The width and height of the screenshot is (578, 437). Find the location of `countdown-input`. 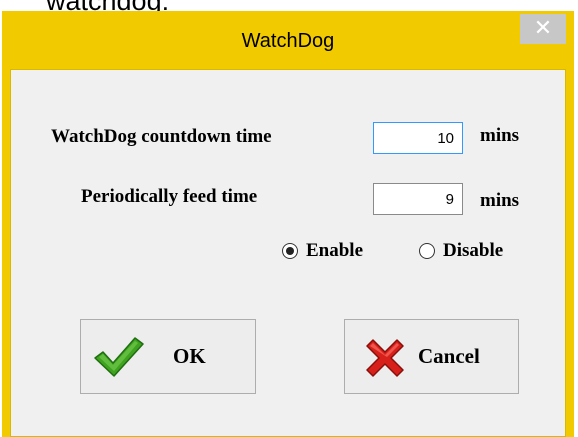

countdown-input is located at coordinates (418, 138).